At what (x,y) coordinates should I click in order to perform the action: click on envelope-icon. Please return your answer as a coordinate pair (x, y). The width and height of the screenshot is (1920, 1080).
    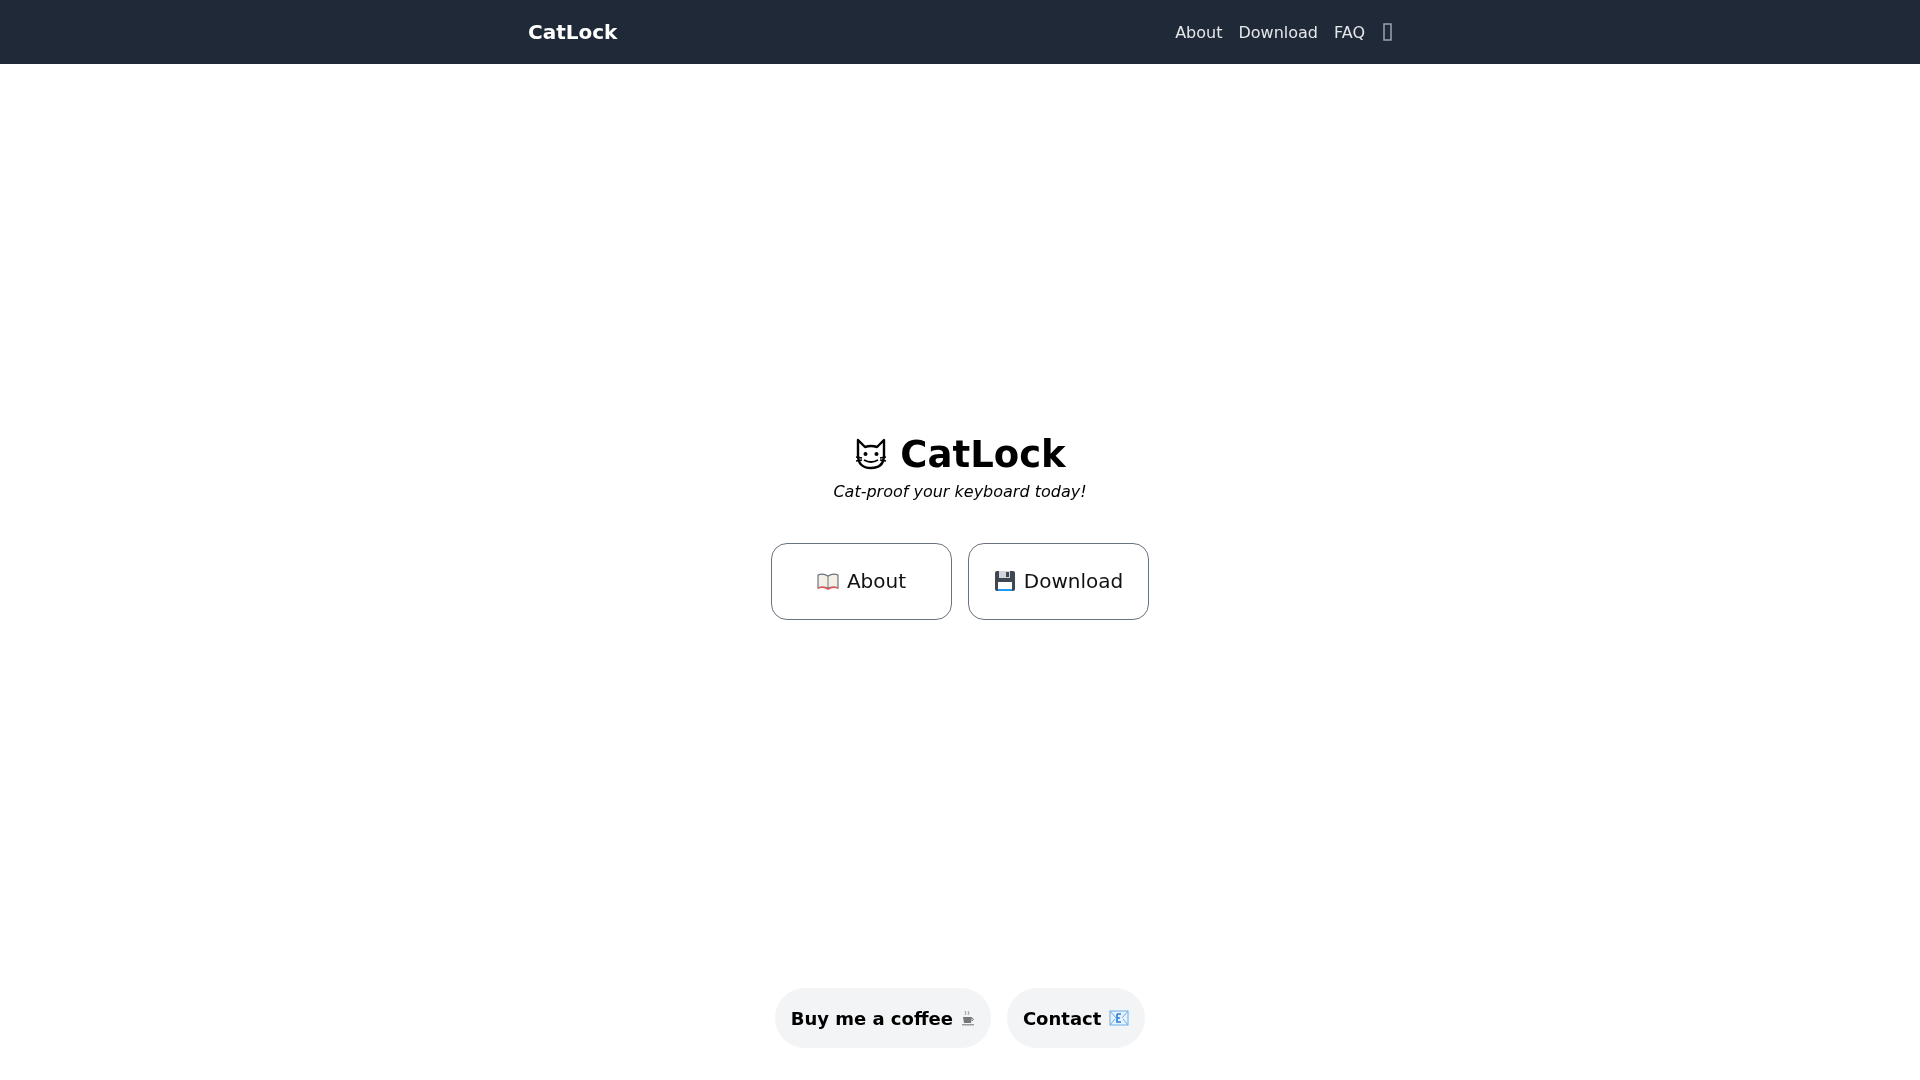
    Looking at the image, I should click on (1119, 1018).